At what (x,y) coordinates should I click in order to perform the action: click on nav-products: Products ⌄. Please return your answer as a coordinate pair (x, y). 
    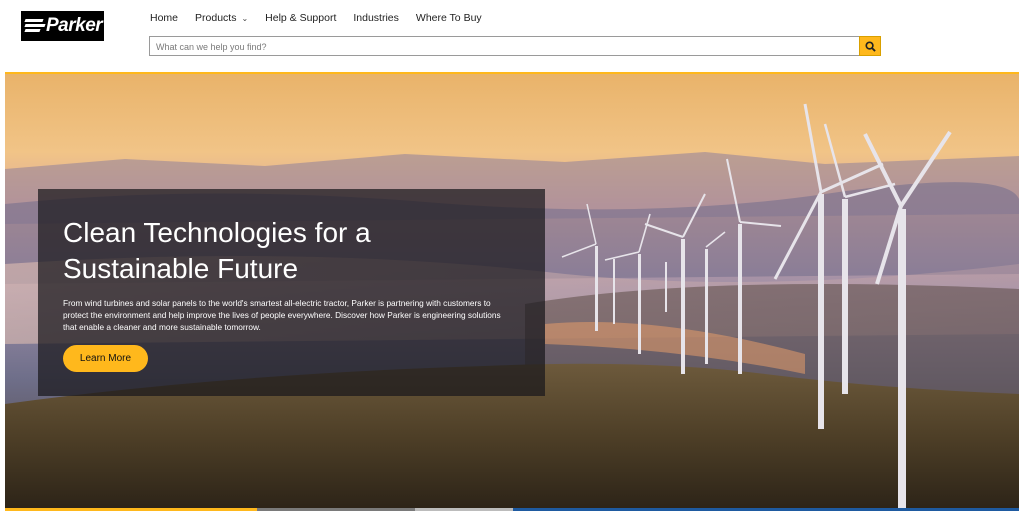
    Looking at the image, I should click on (221, 18).